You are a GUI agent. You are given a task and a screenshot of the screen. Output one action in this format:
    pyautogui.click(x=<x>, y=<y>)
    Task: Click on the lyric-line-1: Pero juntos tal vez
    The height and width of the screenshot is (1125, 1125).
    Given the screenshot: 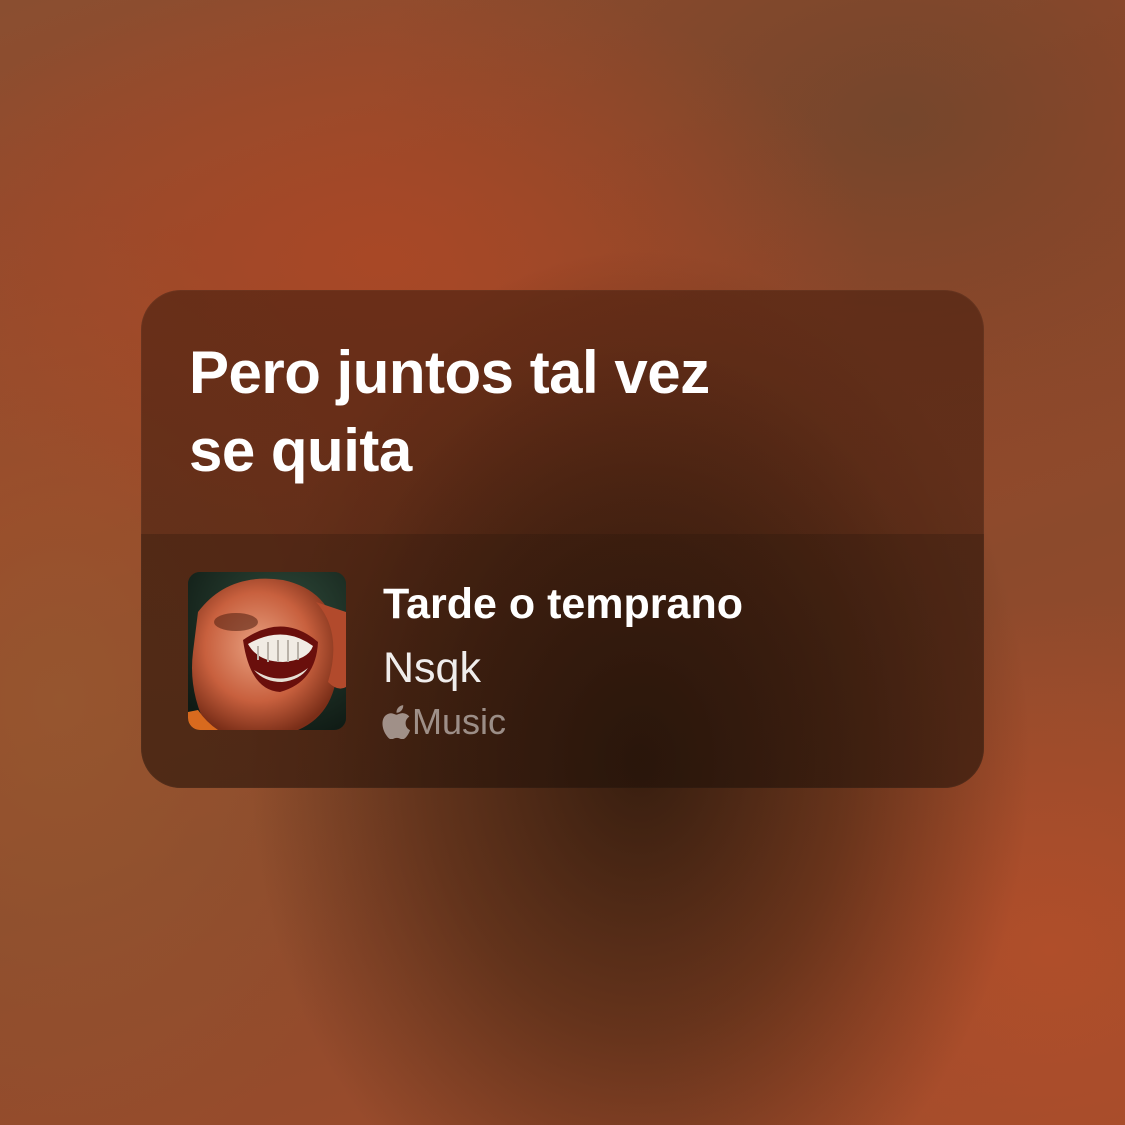 What is the action you would take?
    pyautogui.click(x=449, y=372)
    